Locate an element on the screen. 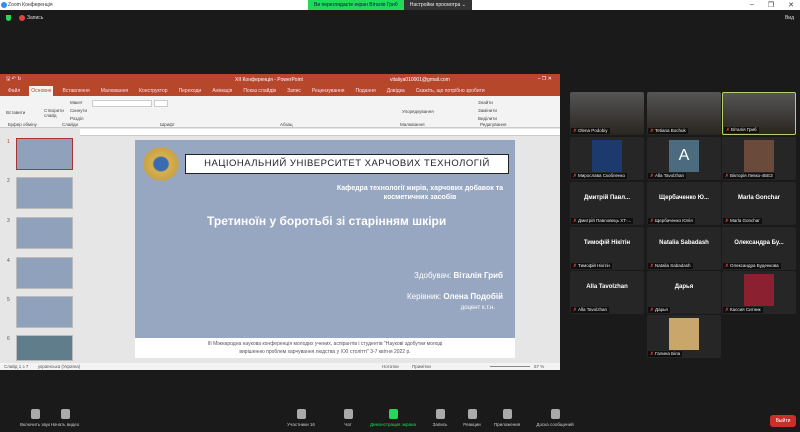  paste-button: Вставити is located at coordinates (15, 112).